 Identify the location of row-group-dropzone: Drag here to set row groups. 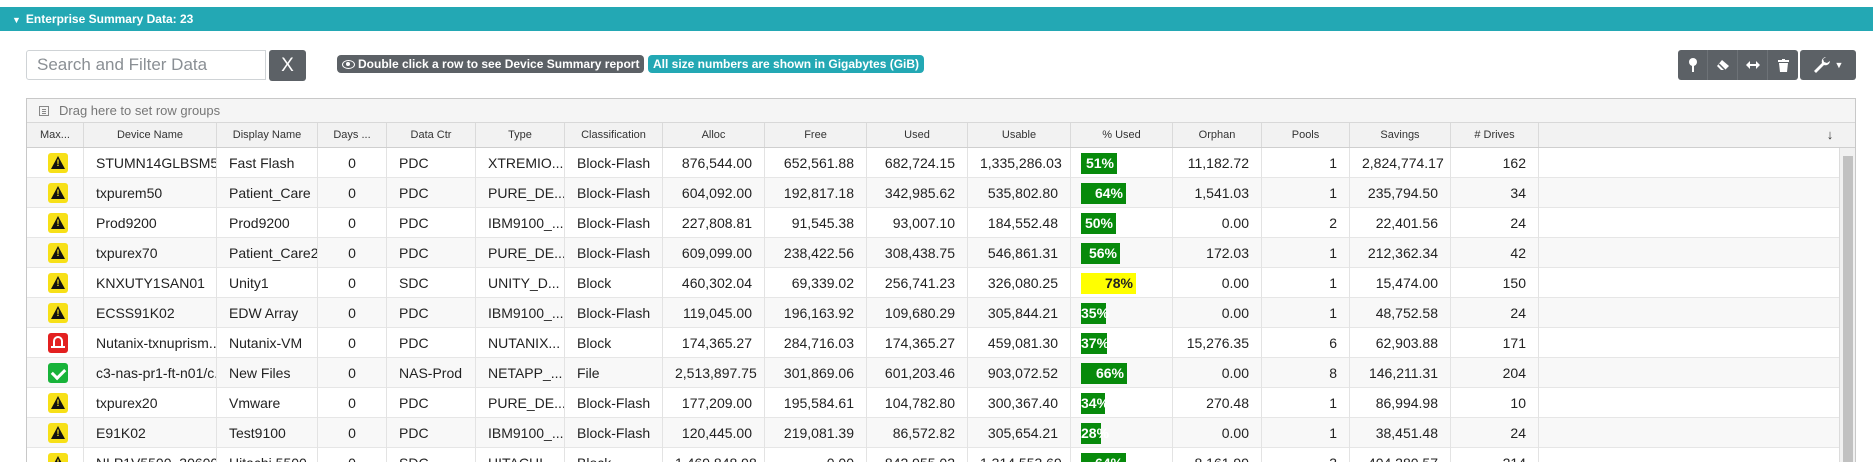
(941, 111).